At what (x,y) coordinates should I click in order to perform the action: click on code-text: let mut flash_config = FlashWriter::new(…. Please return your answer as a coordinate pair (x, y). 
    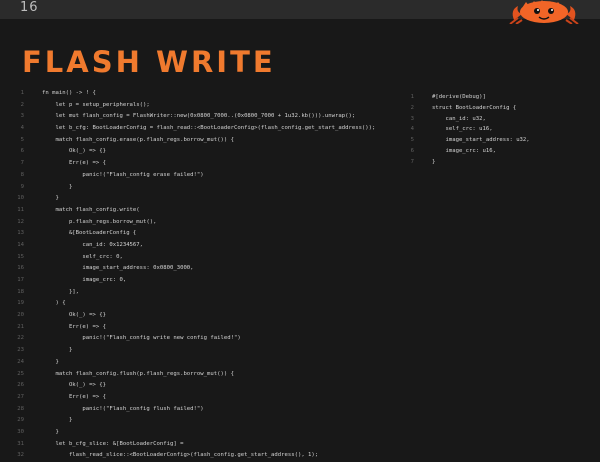
    Looking at the image, I should click on (199, 116).